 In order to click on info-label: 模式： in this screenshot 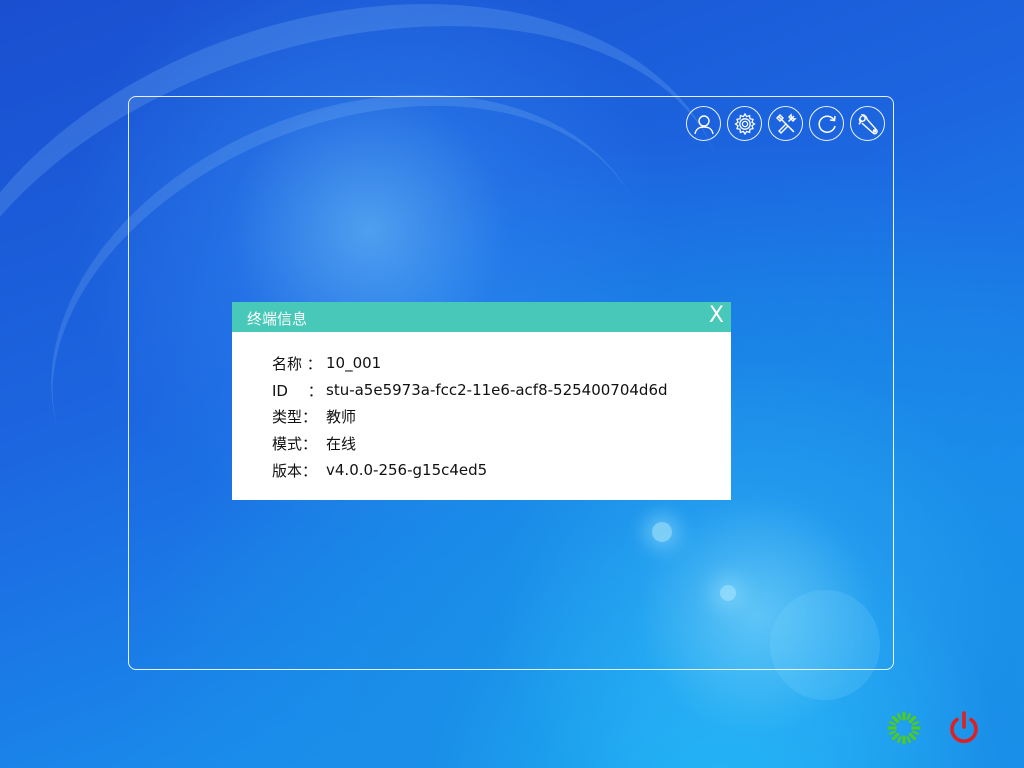, I will do `click(295, 443)`.